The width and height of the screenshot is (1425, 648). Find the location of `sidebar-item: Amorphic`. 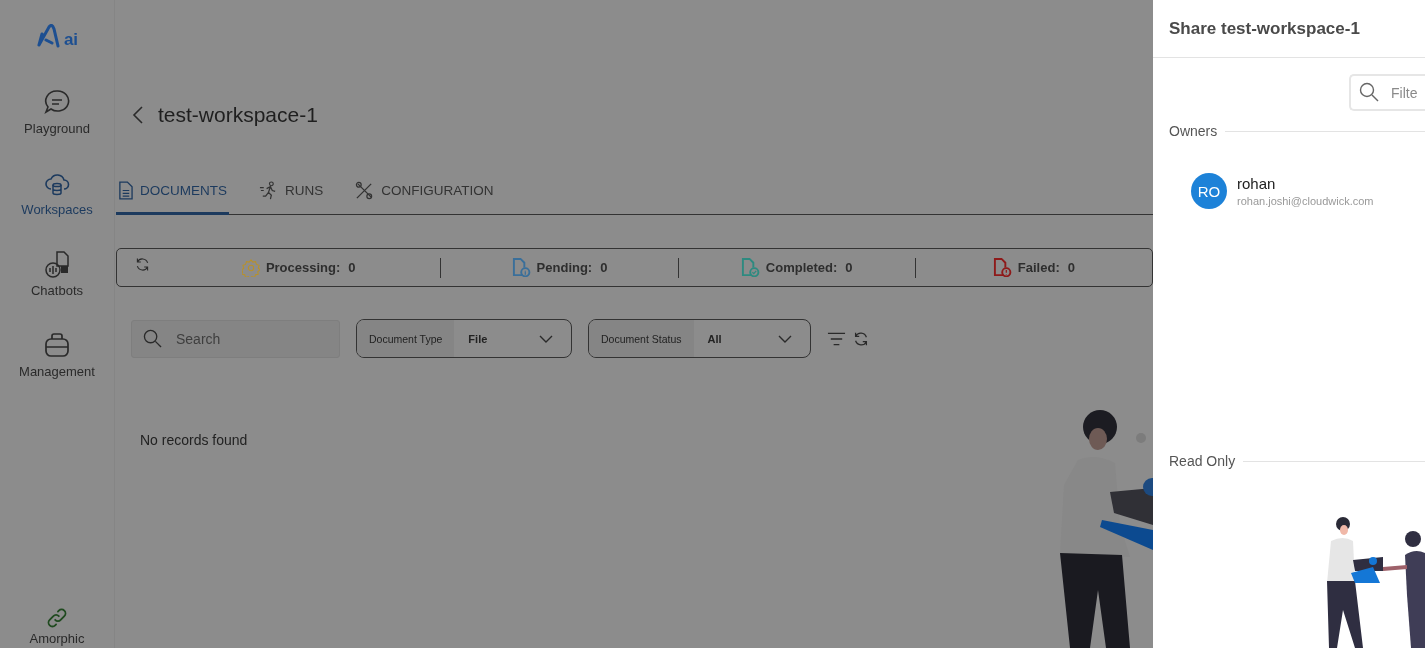

sidebar-item: Amorphic is located at coordinates (57, 626).